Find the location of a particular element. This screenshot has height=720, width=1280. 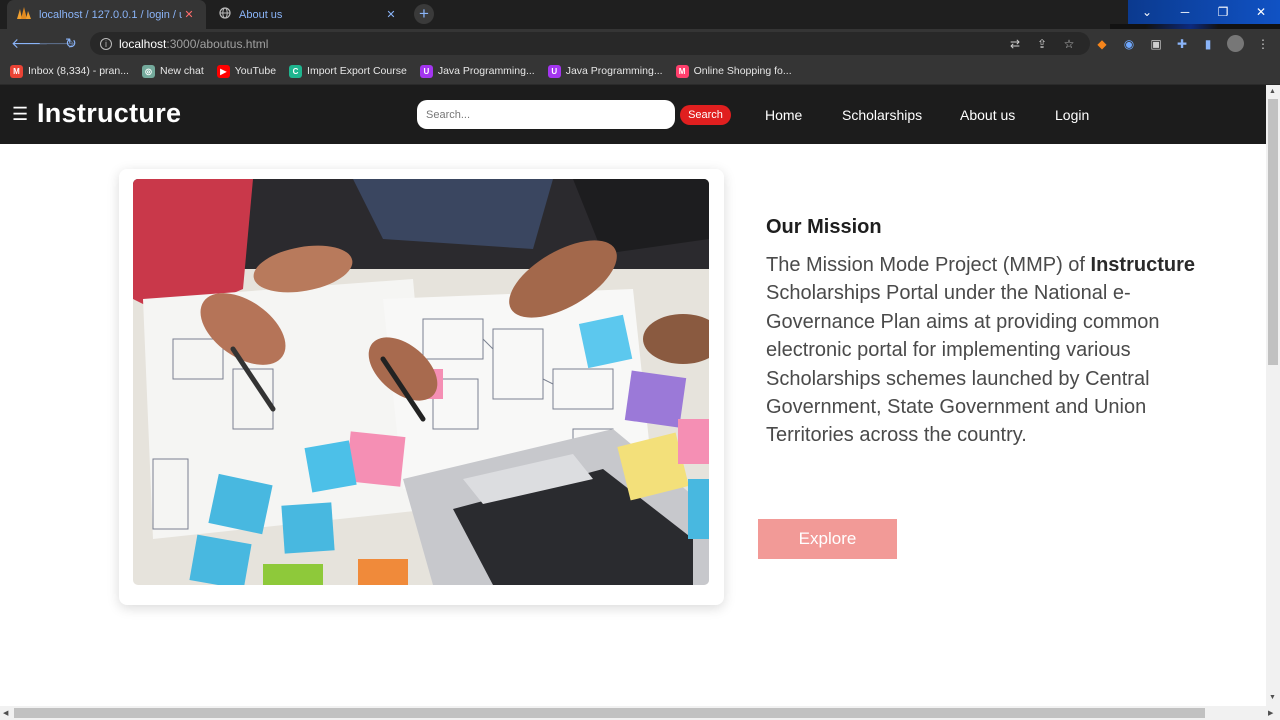

nav-login: Login is located at coordinates (1072, 115).